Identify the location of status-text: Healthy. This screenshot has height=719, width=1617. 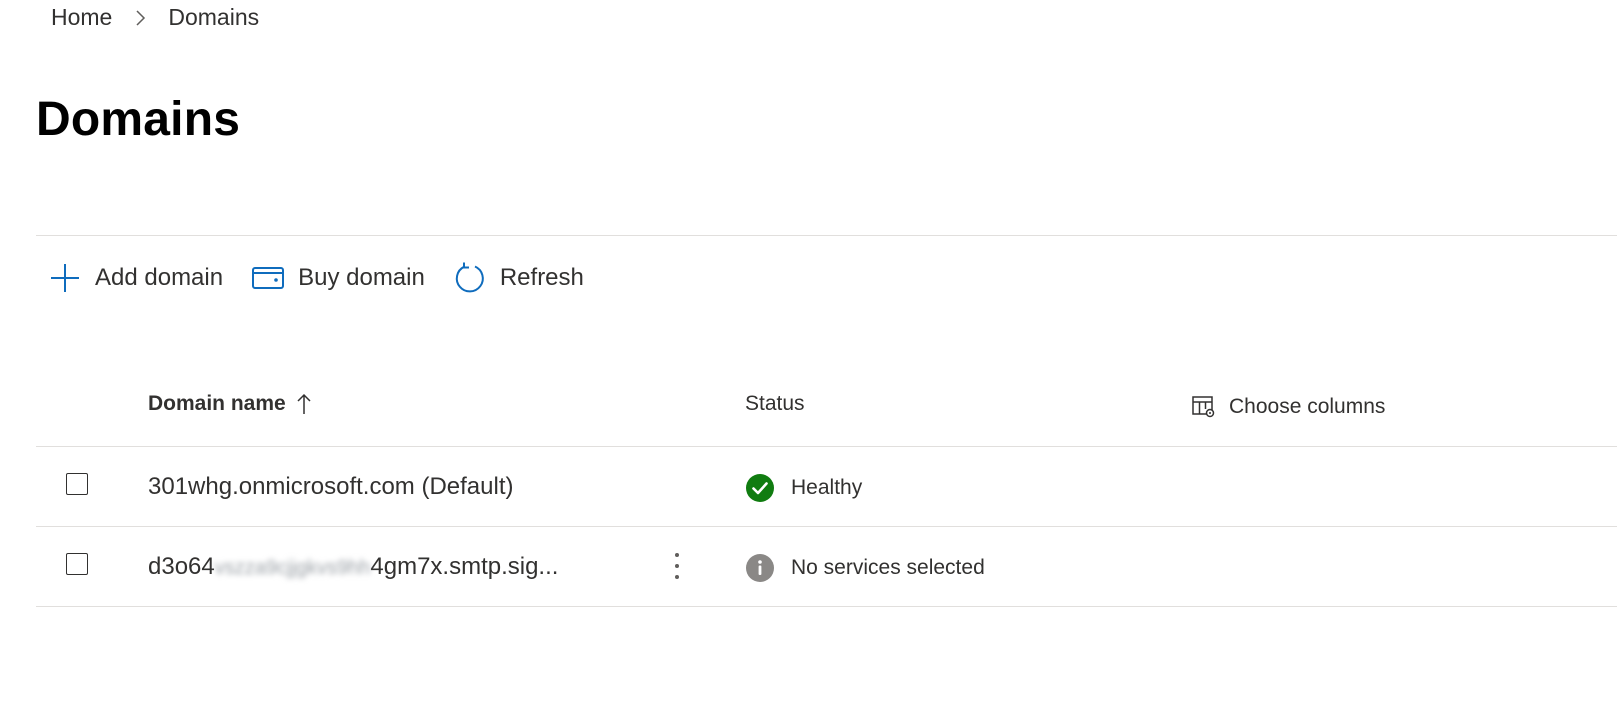
(827, 487).